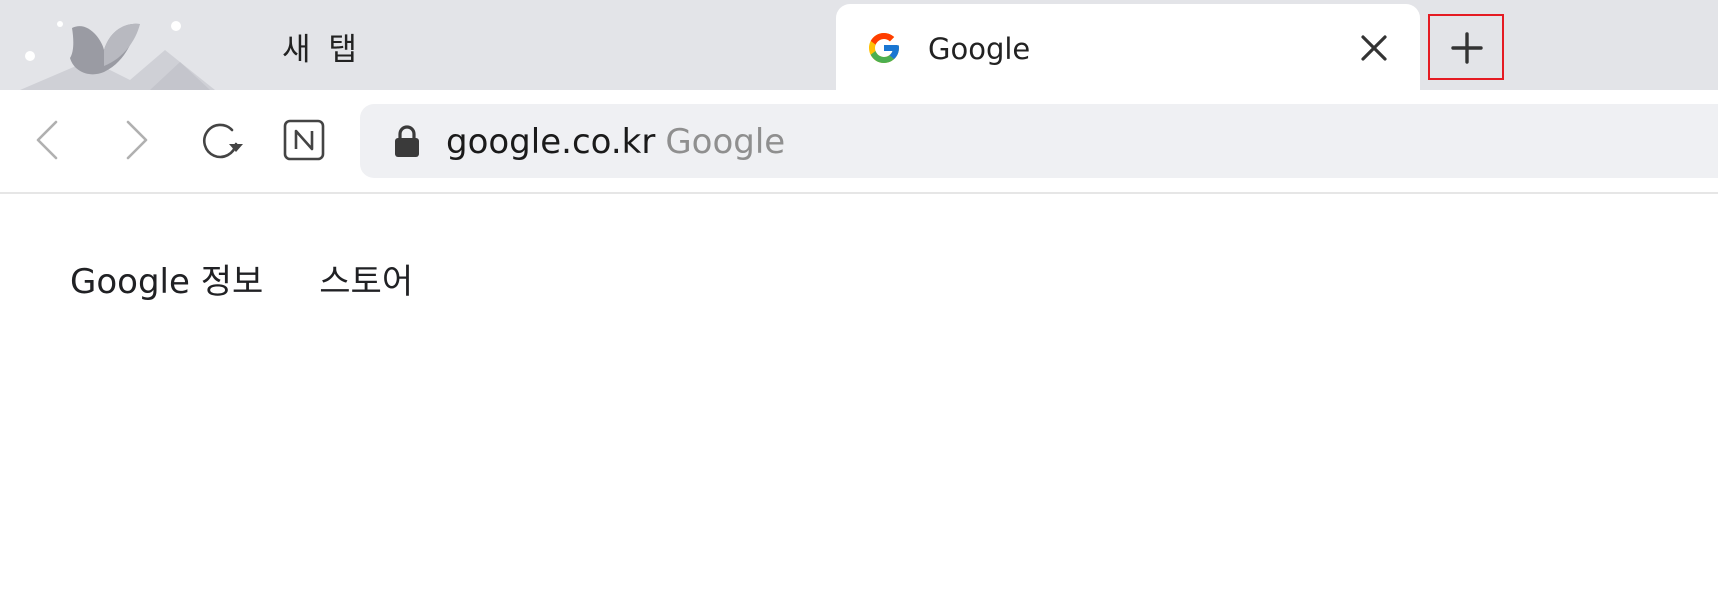 This screenshot has width=1718, height=612. What do you see at coordinates (48, 140) in the screenshot?
I see `chevron-left-icon` at bounding box center [48, 140].